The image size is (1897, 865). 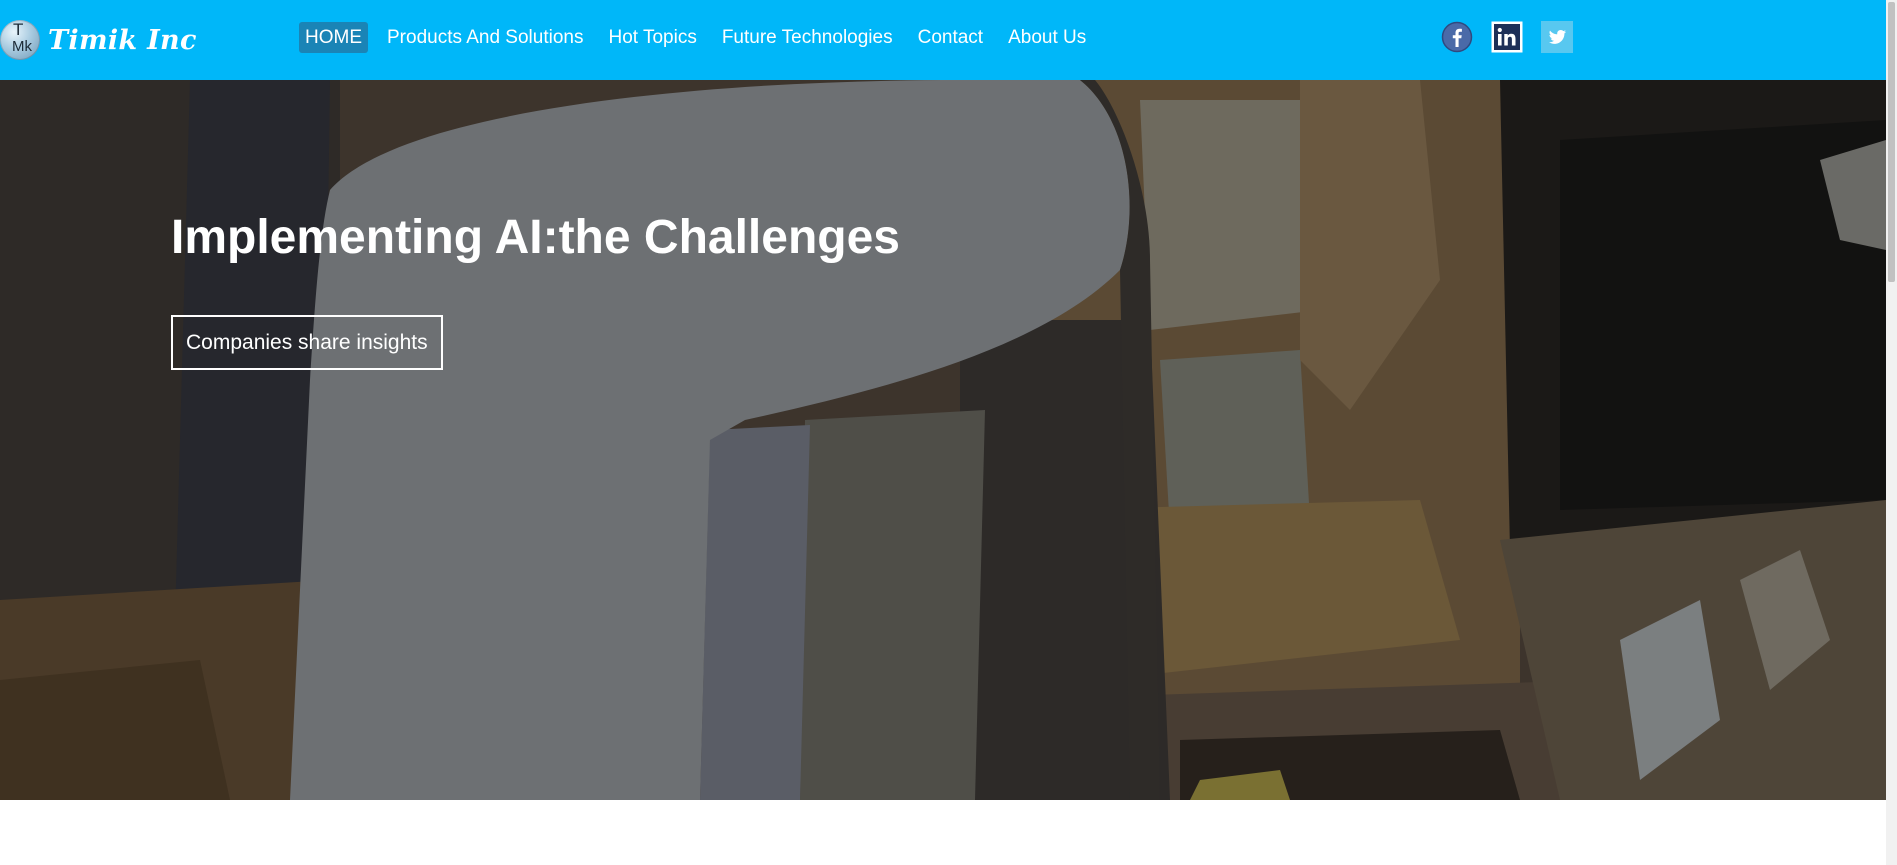 What do you see at coordinates (652, 37) in the screenshot?
I see `nav-item-hot-topics: Hot Topics` at bounding box center [652, 37].